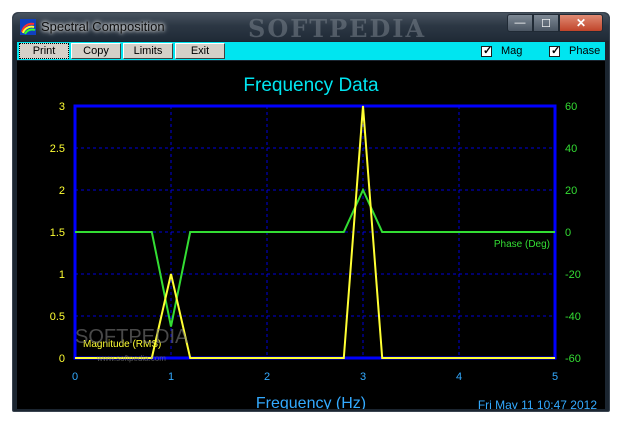  I want to click on limits-button: Limits, so click(148, 51).